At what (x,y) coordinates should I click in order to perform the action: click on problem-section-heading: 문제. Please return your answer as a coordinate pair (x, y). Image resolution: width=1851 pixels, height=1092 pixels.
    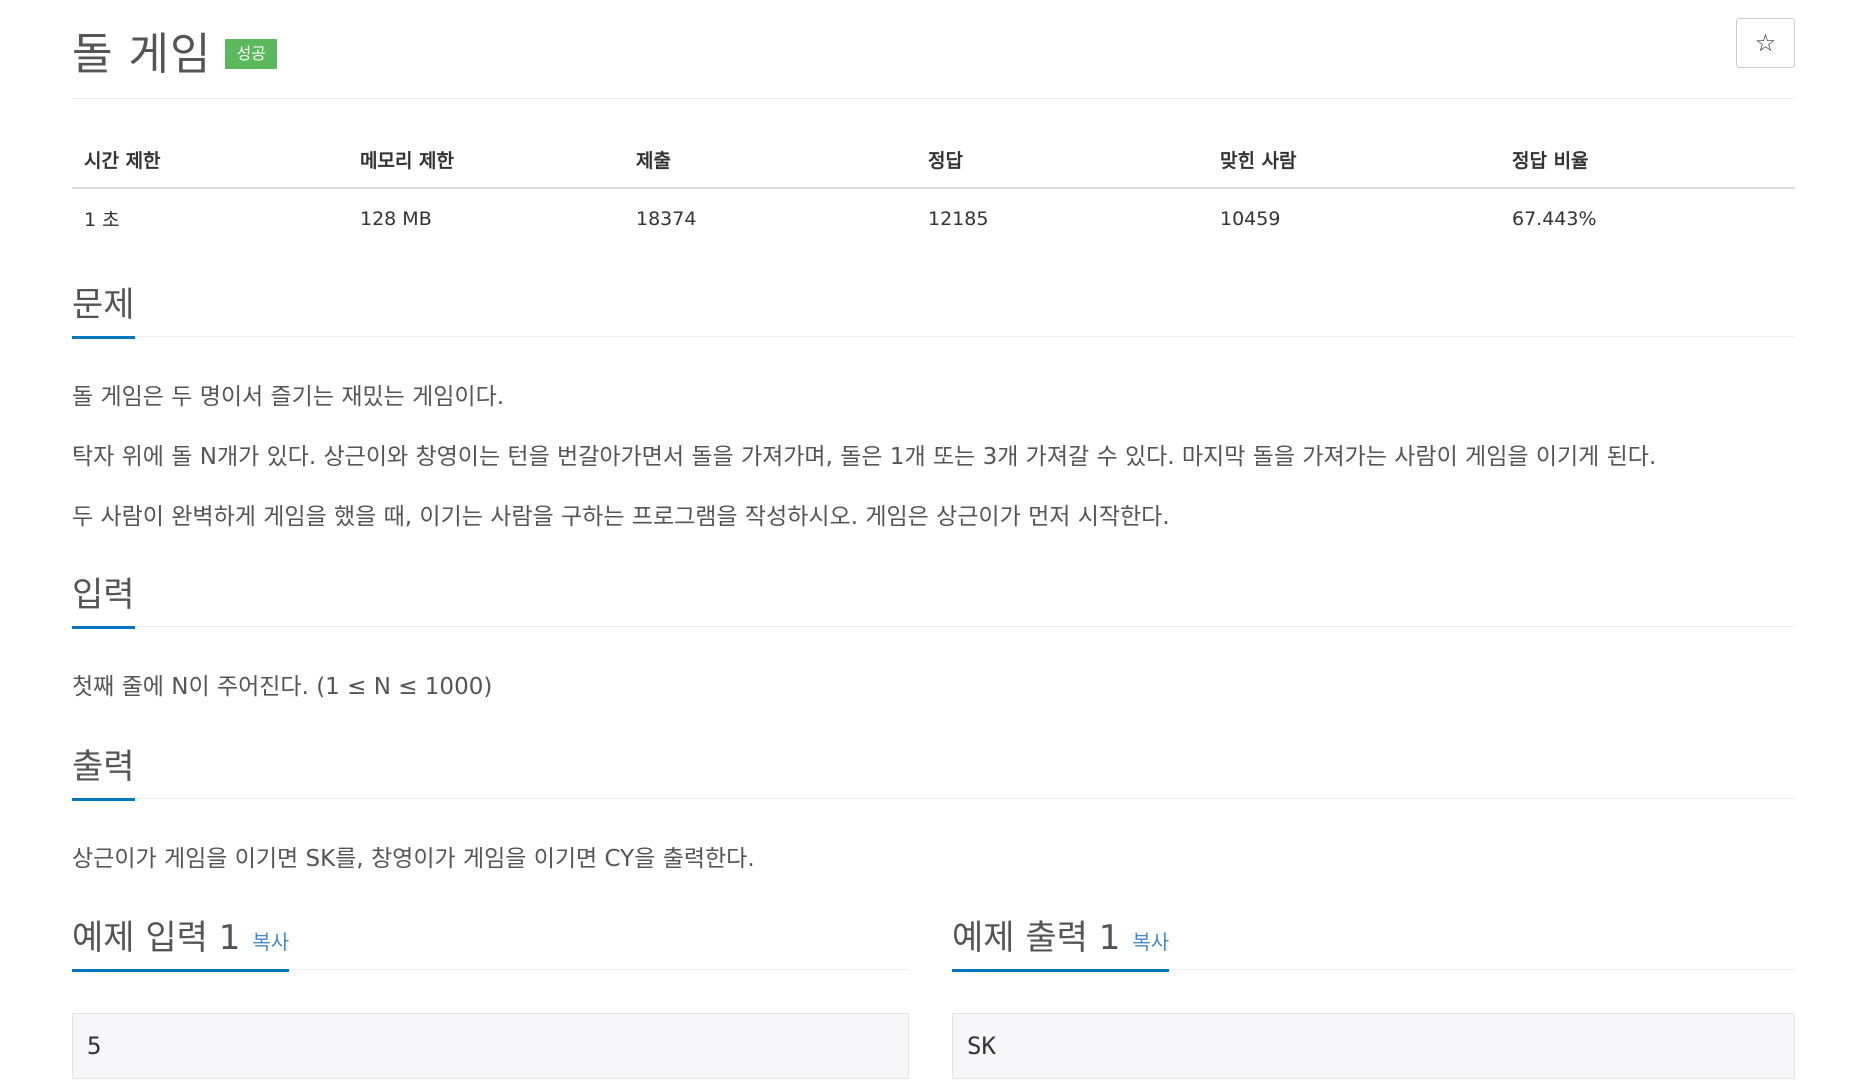
    Looking at the image, I should click on (933, 312).